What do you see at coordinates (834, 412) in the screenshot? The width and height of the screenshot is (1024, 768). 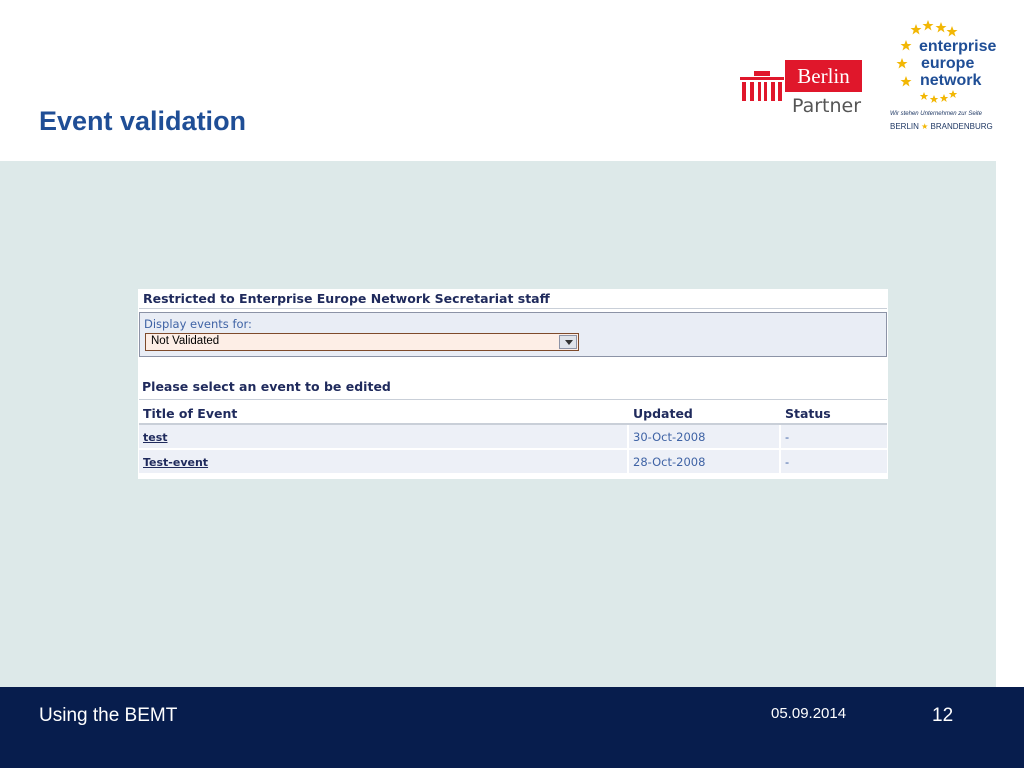 I see `column-header-status: Status` at bounding box center [834, 412].